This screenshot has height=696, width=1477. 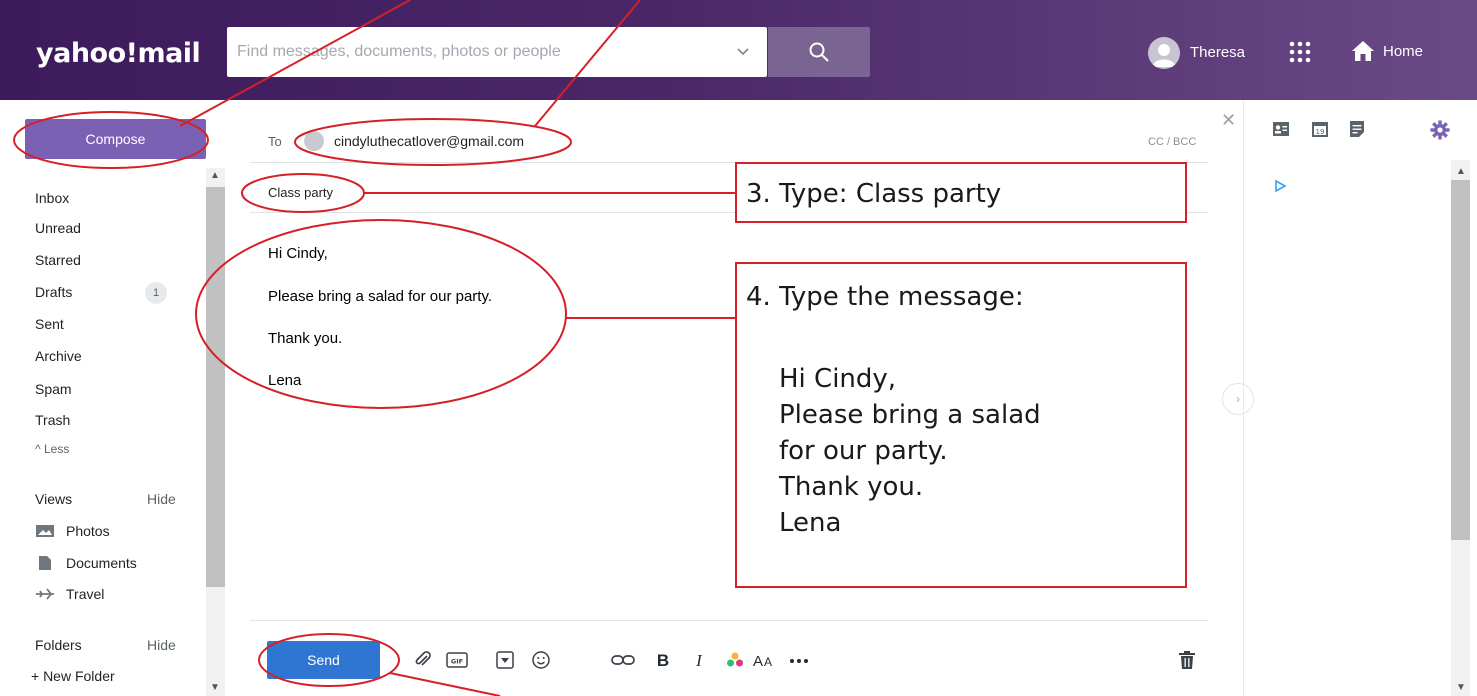 I want to click on sidebar-scroll-down-icon: ▼, so click(x=215, y=687).